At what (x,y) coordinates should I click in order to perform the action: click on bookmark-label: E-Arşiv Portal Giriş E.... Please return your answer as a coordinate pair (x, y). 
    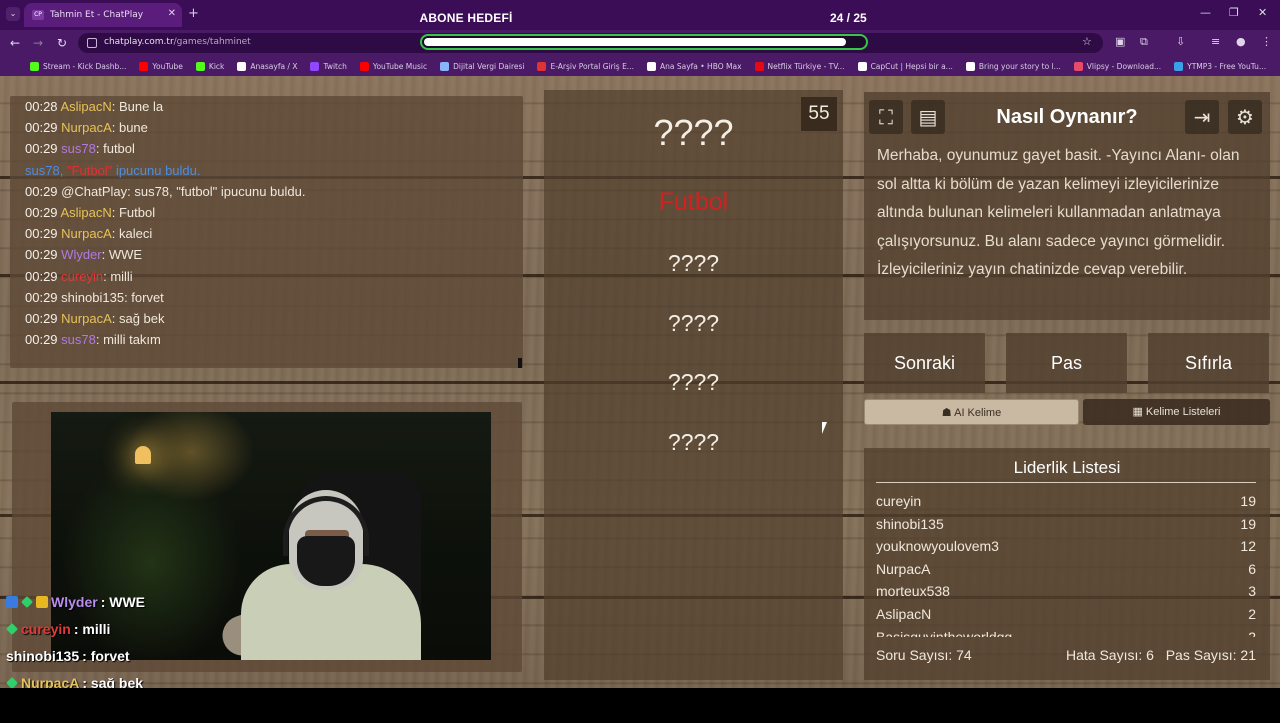
    Looking at the image, I should click on (592, 66).